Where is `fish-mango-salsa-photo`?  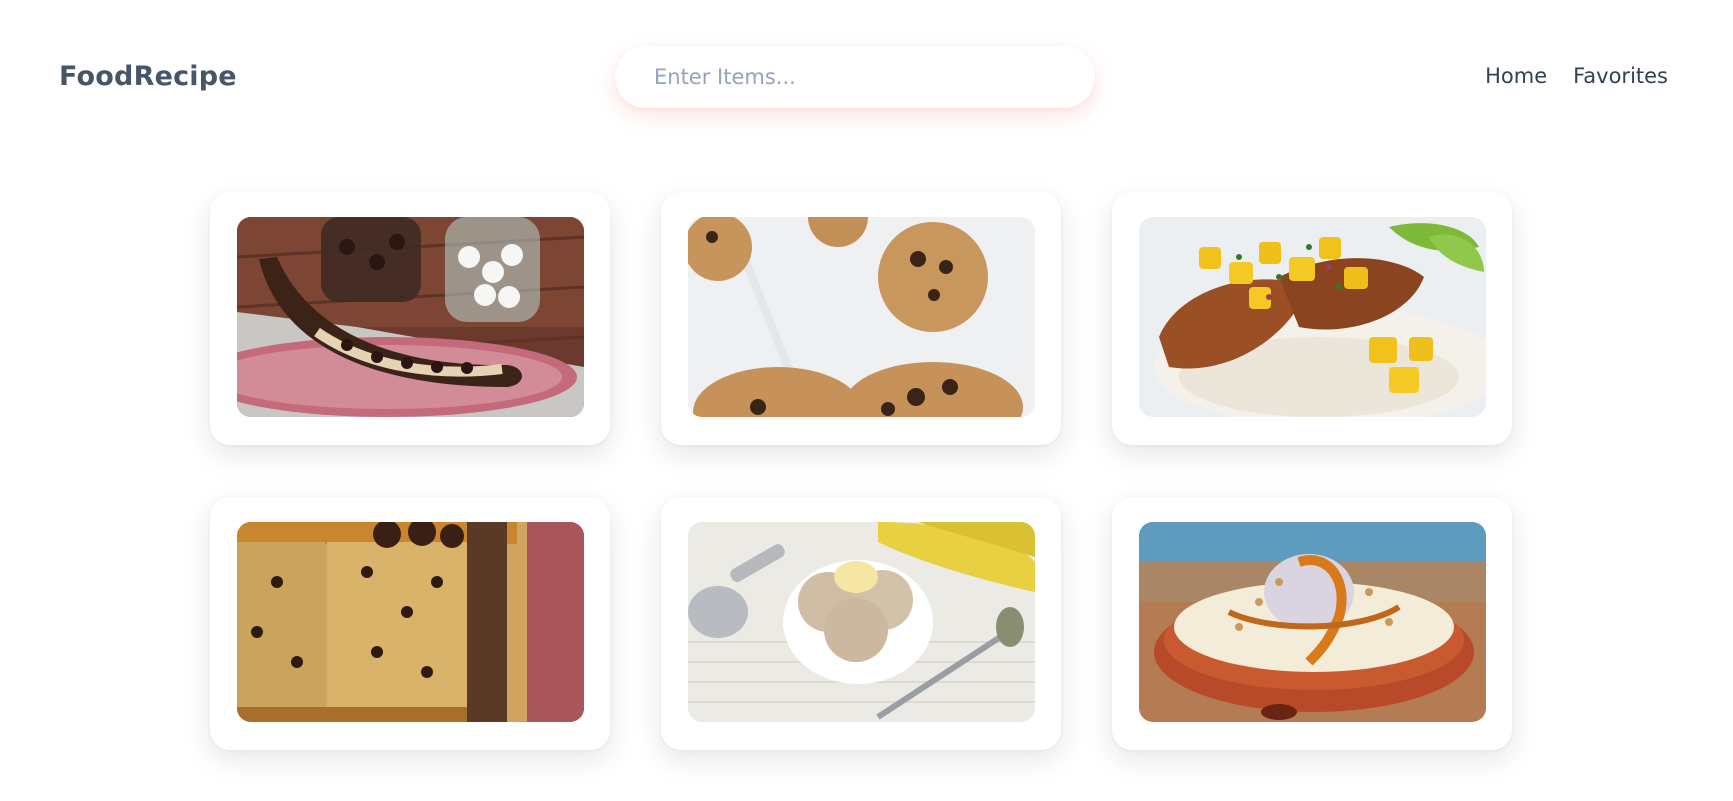 fish-mango-salsa-photo is located at coordinates (1312, 317).